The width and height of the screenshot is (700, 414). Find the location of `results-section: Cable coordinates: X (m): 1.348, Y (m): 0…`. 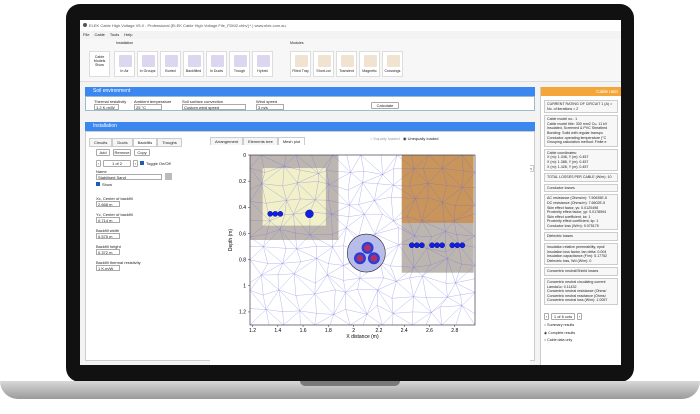

results-section: Cable coordinates: X (m): 1.348, Y (m): 0… is located at coordinates (581, 160).